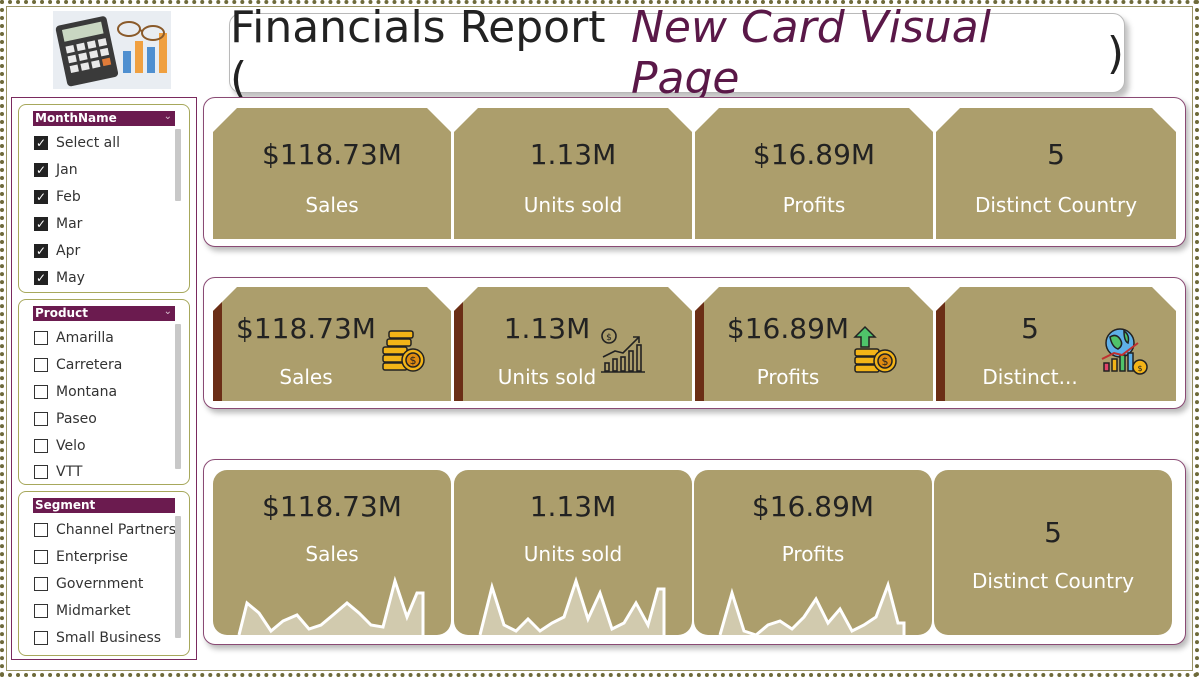 This screenshot has height=677, width=1199. What do you see at coordinates (57, 197) in the screenshot?
I see `slicer-option: ✓ Feb` at bounding box center [57, 197].